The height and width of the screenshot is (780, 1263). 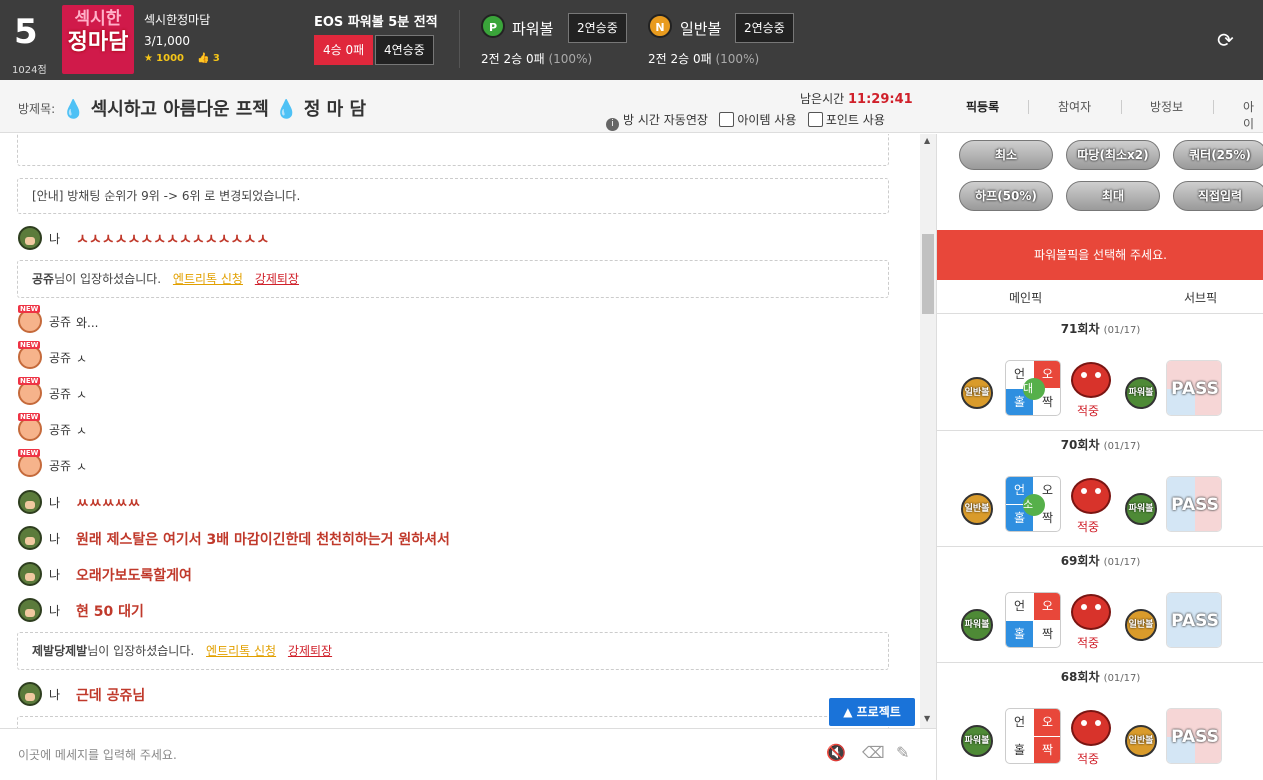 What do you see at coordinates (1225, 40) in the screenshot?
I see `refresh-icon: ⟳` at bounding box center [1225, 40].